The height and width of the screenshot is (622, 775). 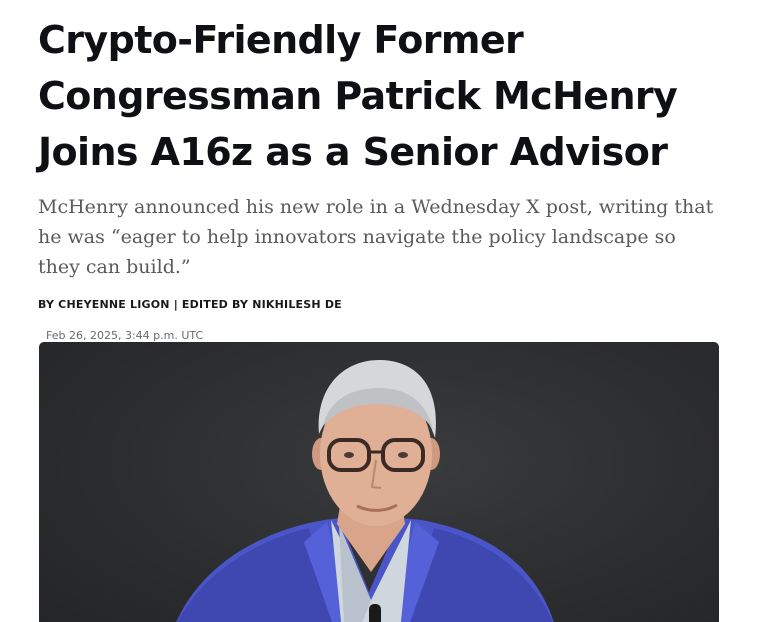 I want to click on author-link: By Cheyenne Ligon, so click(x=104, y=304).